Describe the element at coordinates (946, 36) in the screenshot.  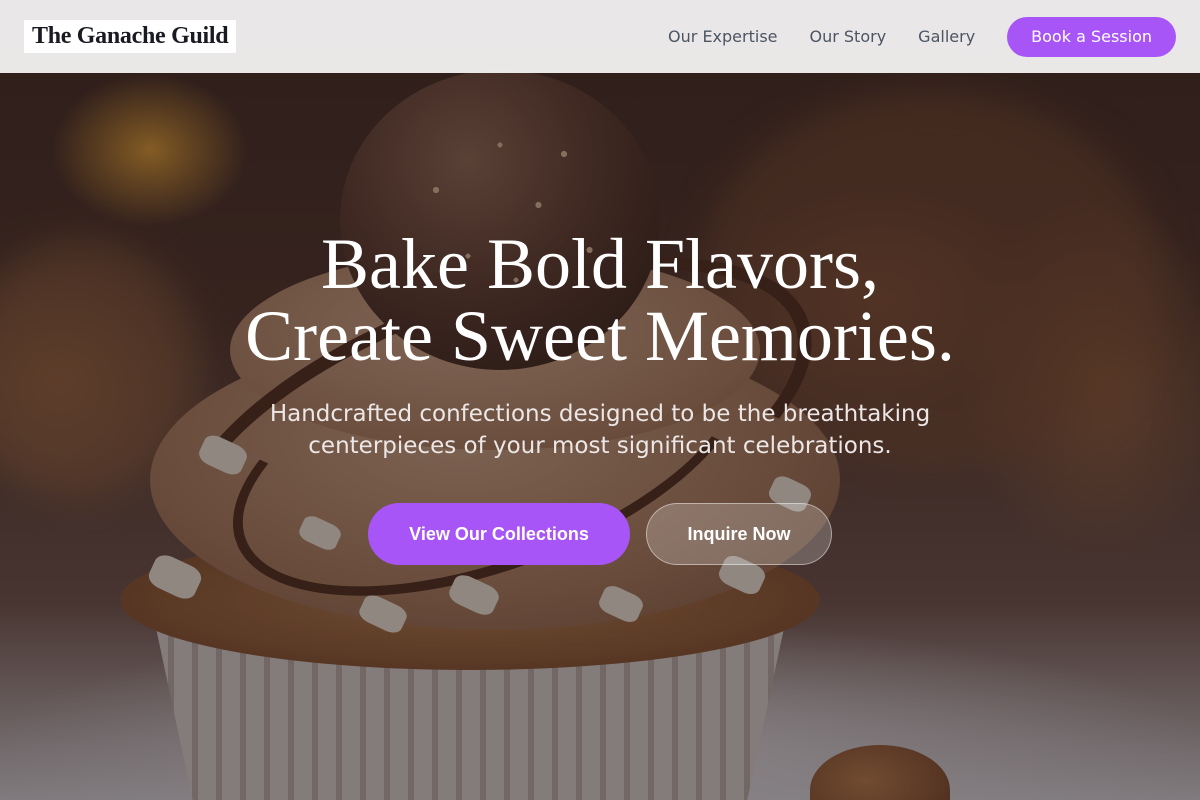
I see `nav-link-gallery: Gallery` at that location.